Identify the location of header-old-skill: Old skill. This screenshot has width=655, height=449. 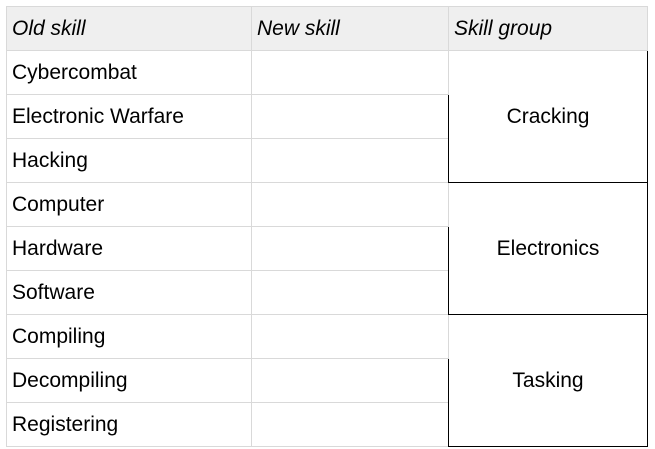
(129, 28).